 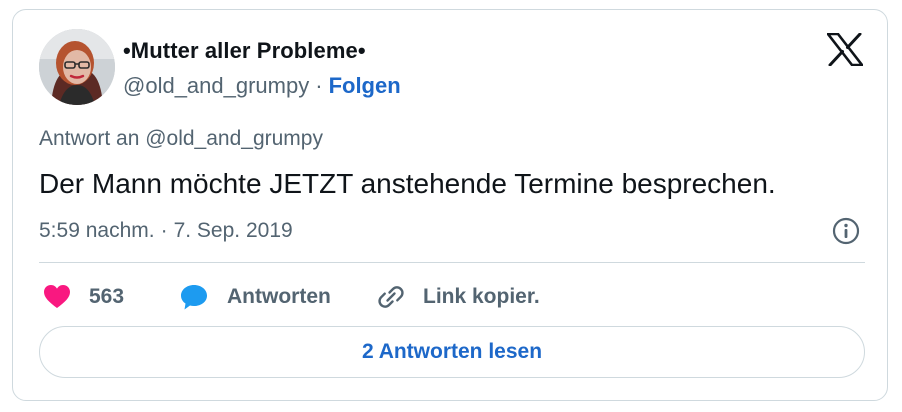 I want to click on heart-icon, so click(x=57, y=297).